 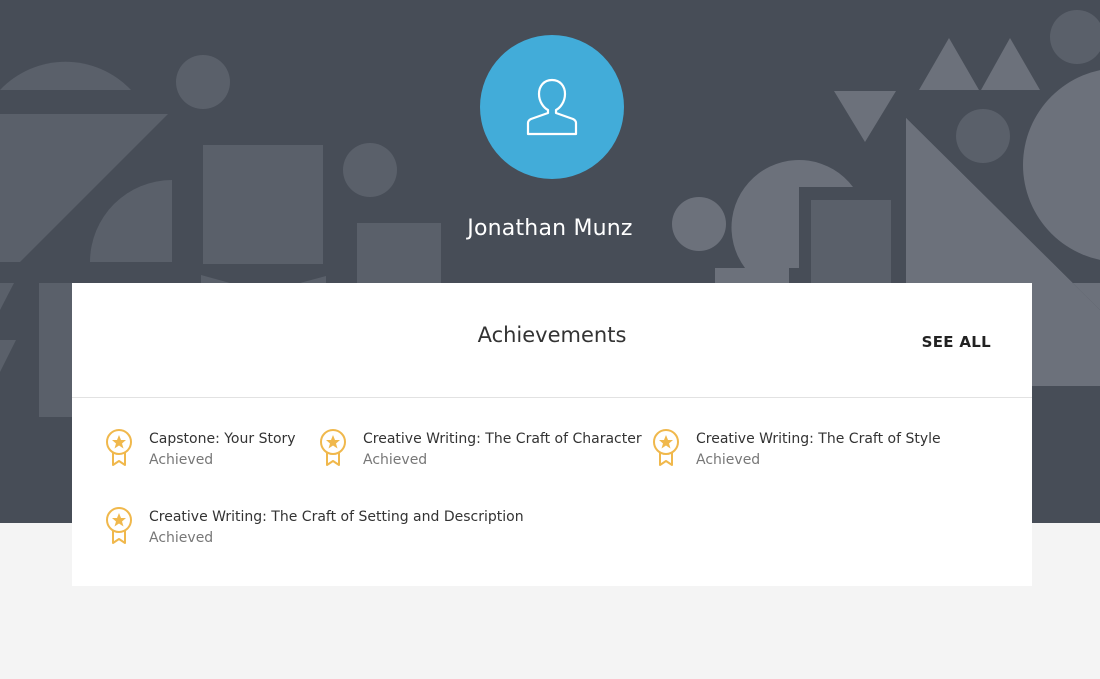 What do you see at coordinates (222, 439) in the screenshot?
I see `achievement-title: Capstone: Your Story` at bounding box center [222, 439].